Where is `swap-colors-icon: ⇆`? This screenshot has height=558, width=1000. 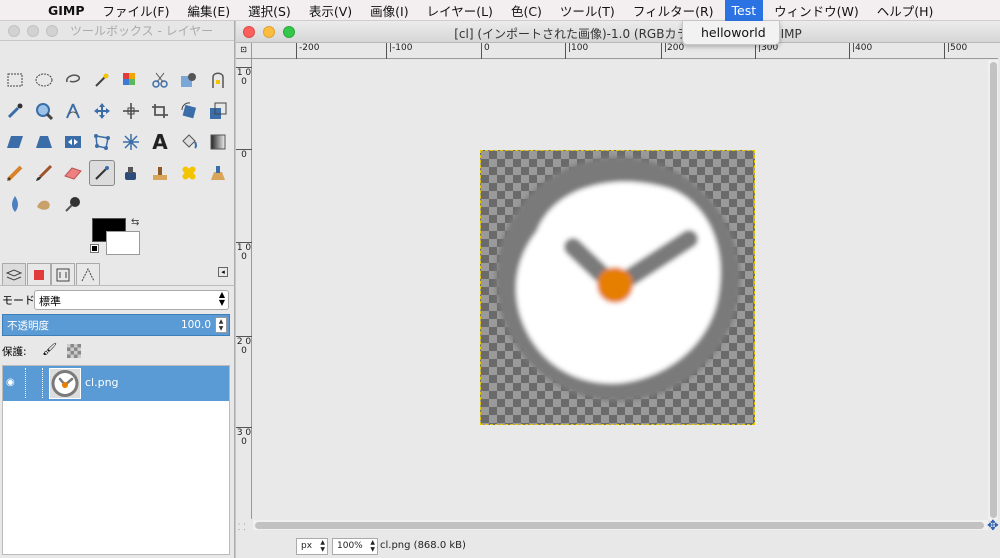 swap-colors-icon: ⇆ is located at coordinates (135, 222).